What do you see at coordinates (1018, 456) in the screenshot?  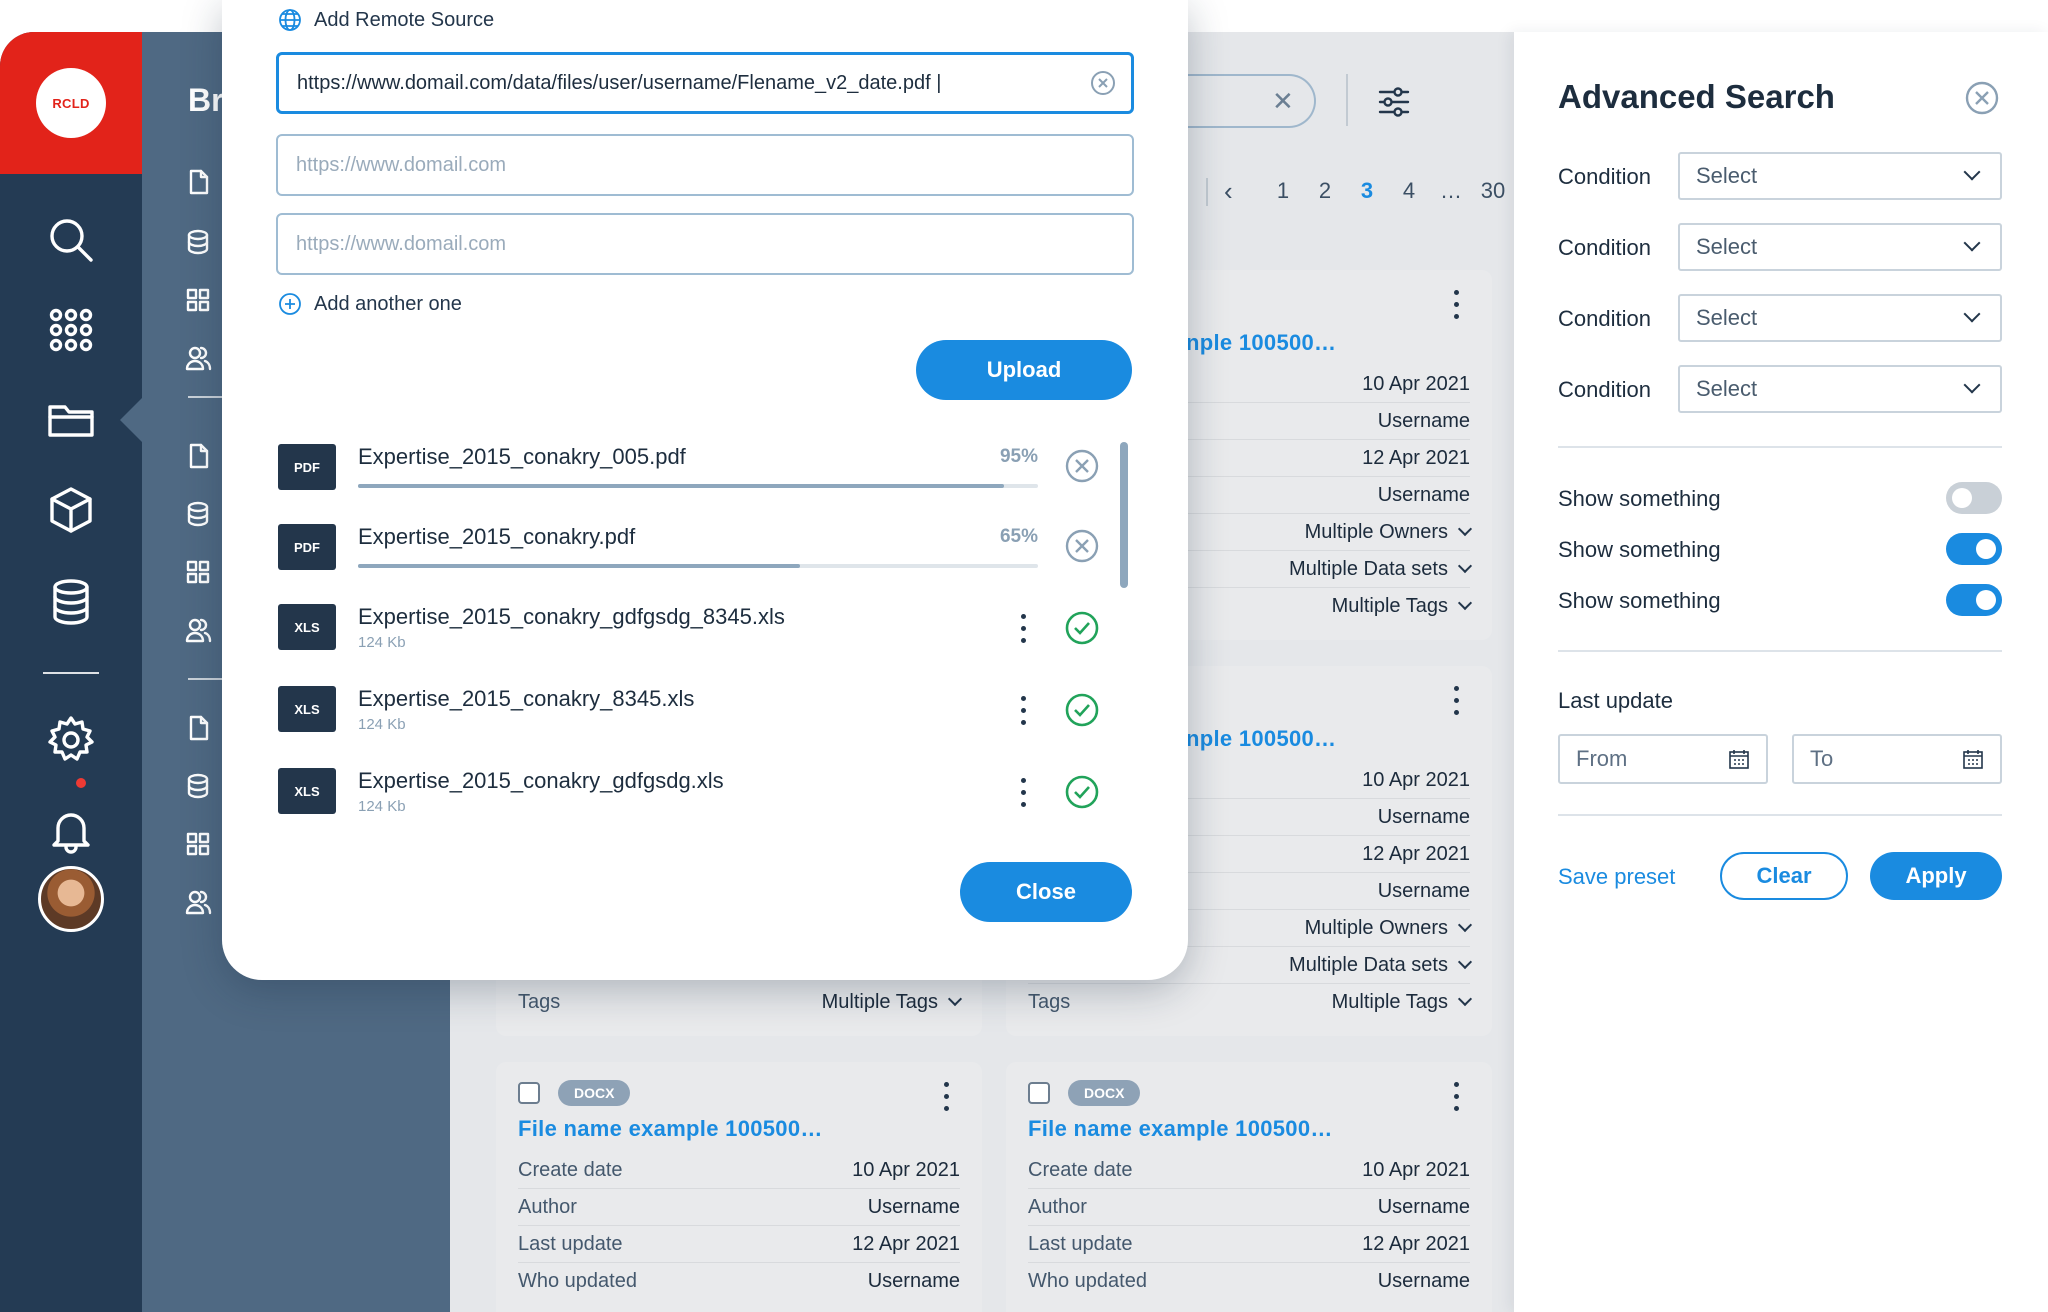 I see `upload-percent: 95%` at bounding box center [1018, 456].